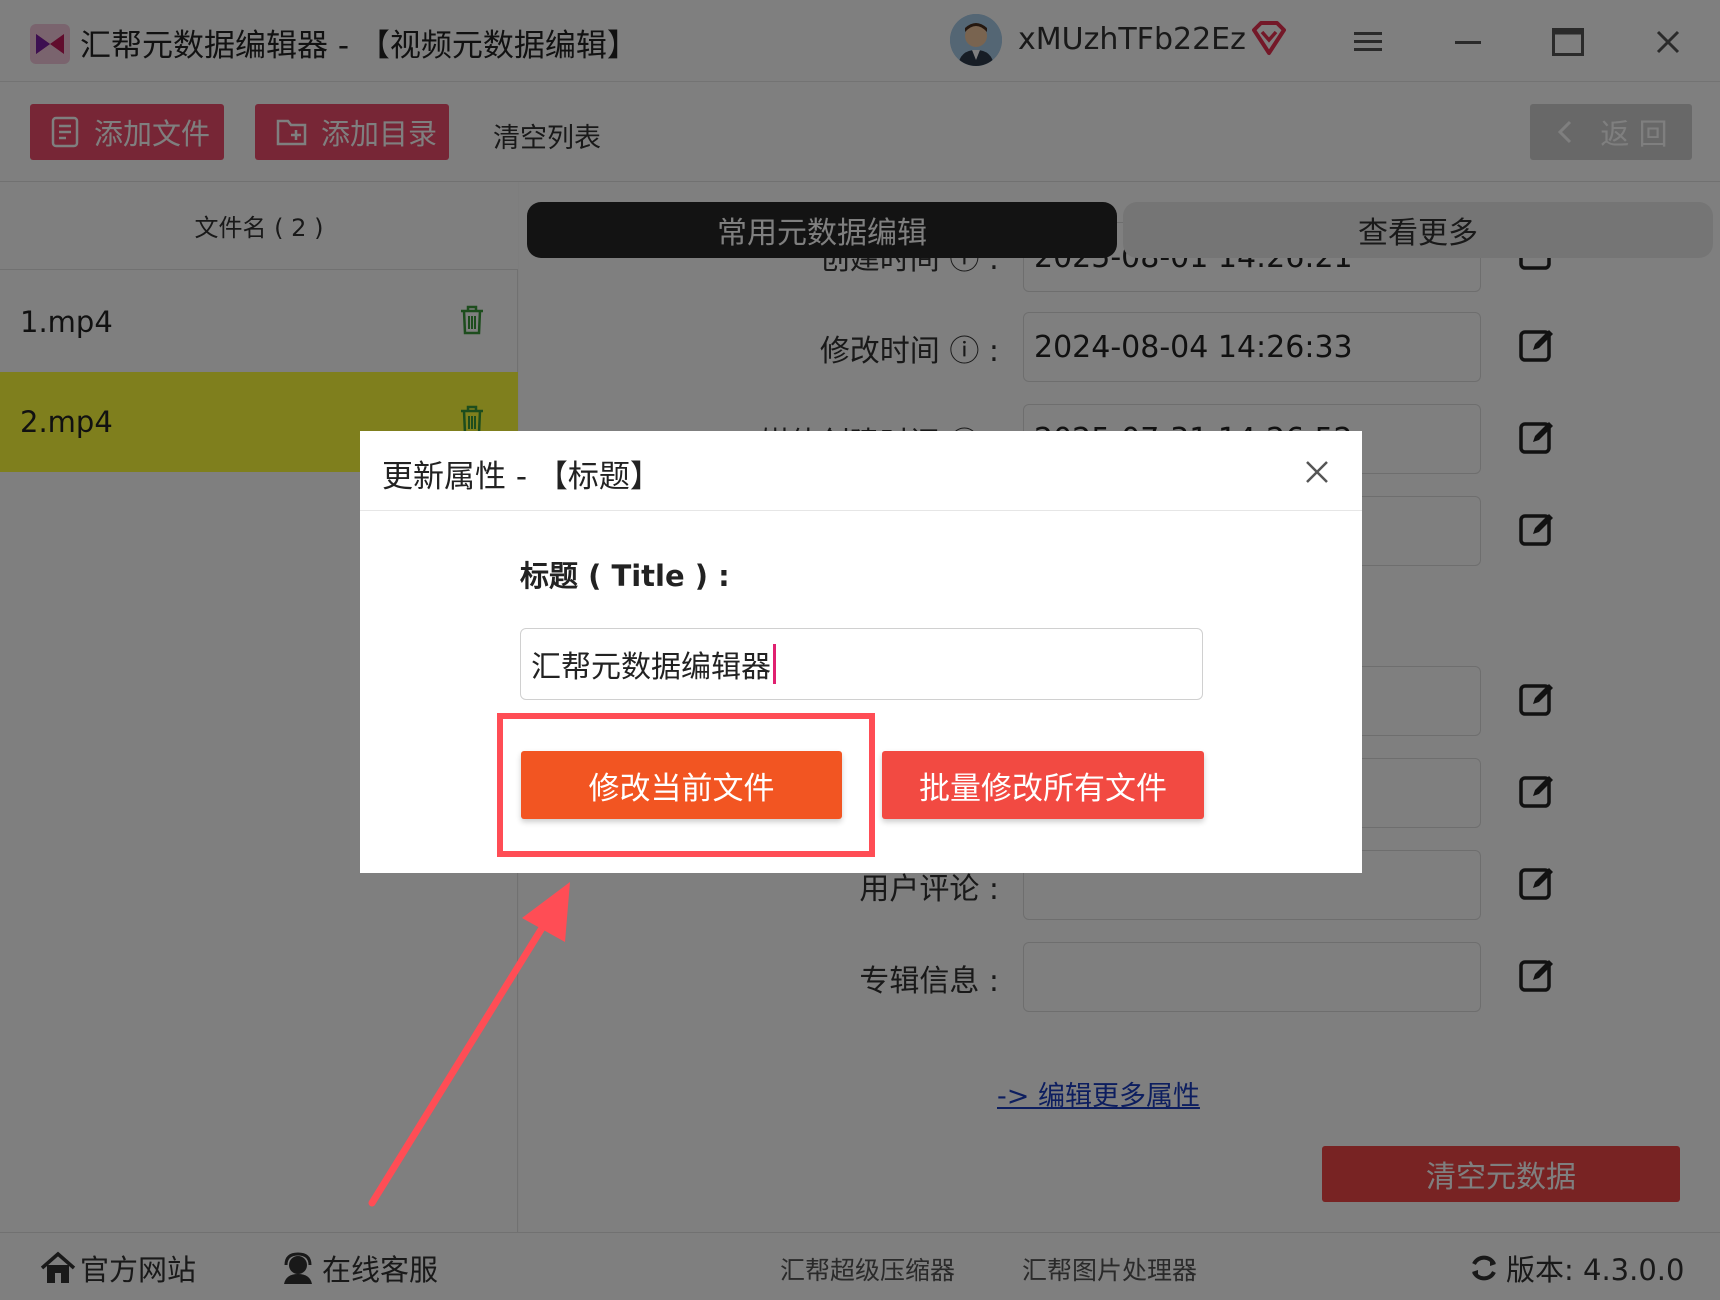 This screenshot has height=1300, width=1720. I want to click on close-icon, so click(1317, 472).